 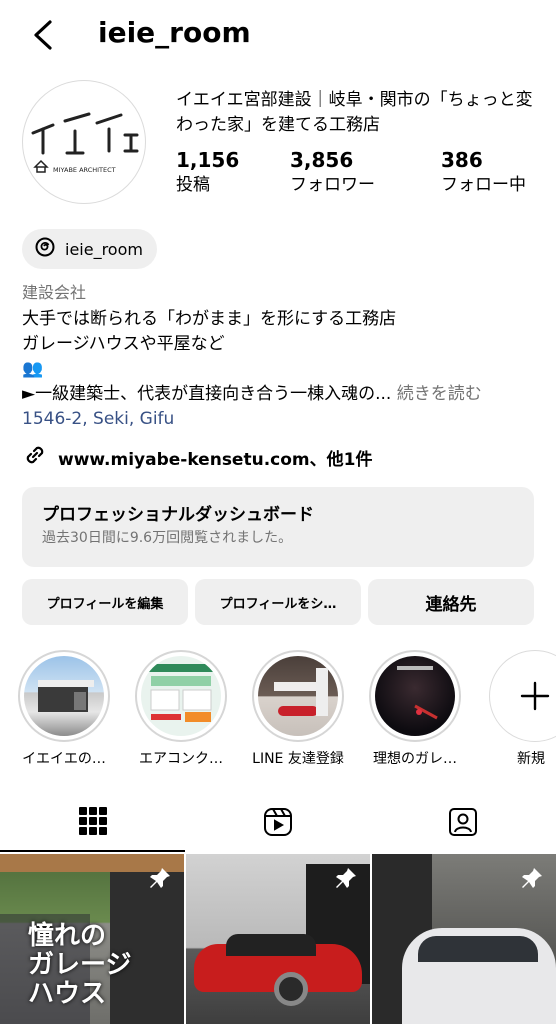 I want to click on bio-line: 👥, so click(x=33, y=369).